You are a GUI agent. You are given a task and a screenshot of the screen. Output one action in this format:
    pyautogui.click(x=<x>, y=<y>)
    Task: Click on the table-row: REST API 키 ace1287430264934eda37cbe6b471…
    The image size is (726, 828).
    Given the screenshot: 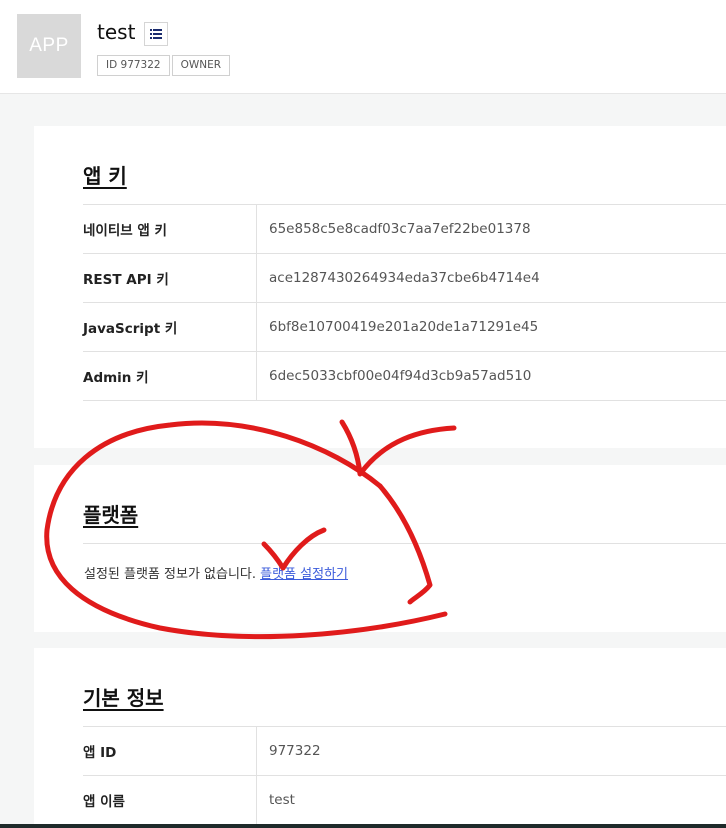 What is the action you would take?
    pyautogui.click(x=404, y=278)
    